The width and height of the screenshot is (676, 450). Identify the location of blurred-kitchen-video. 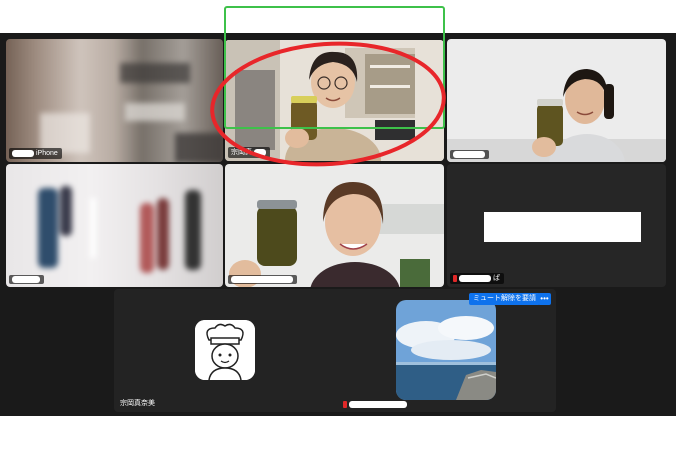
(114, 100).